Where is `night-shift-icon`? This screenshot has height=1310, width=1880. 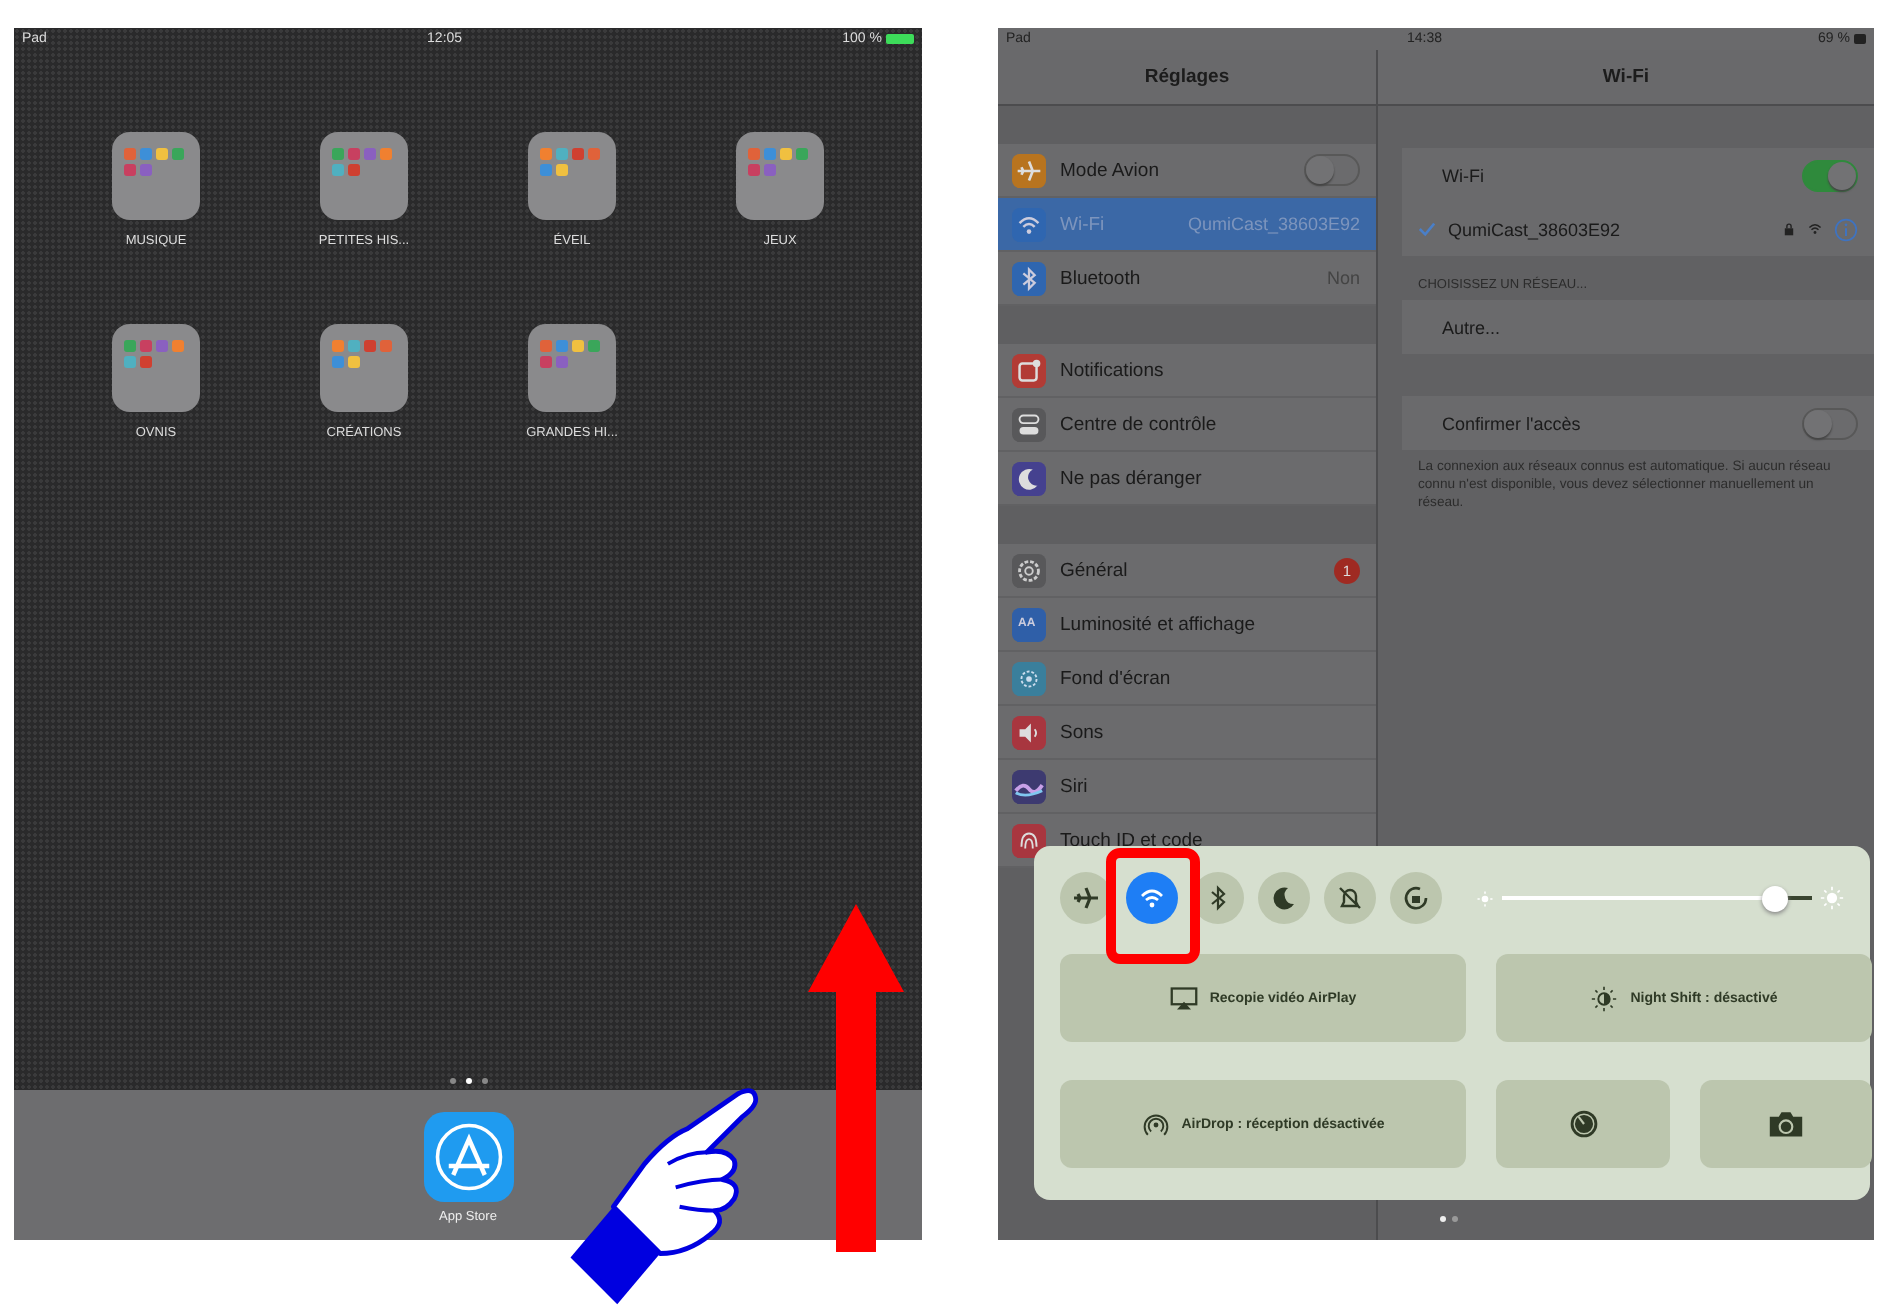
night-shift-icon is located at coordinates (1604, 998).